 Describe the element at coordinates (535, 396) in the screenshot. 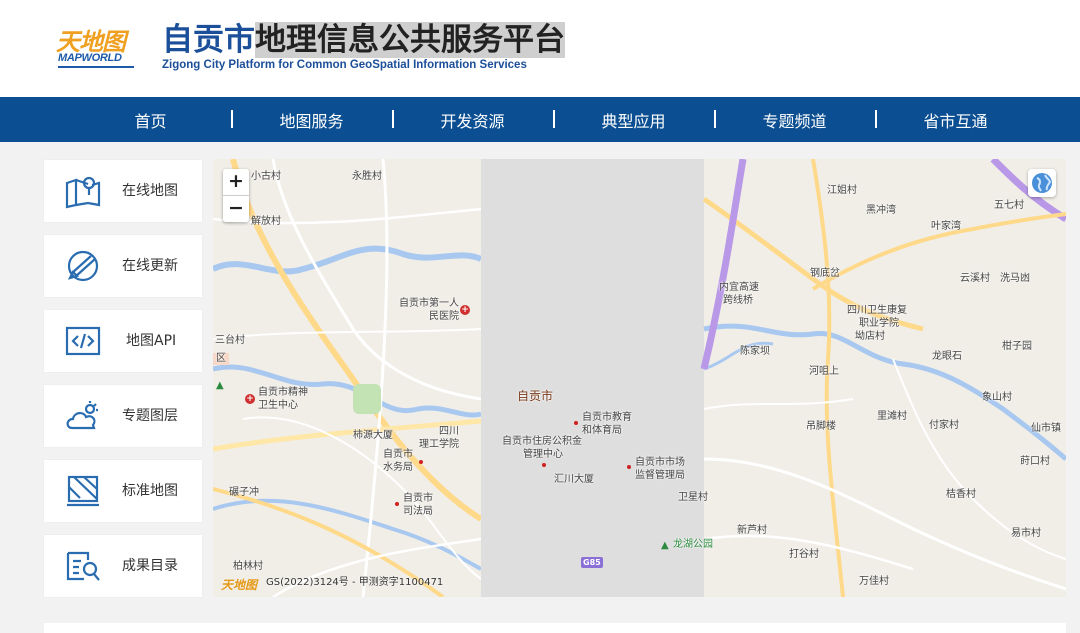

I see `map-city-label: 自贡市` at that location.